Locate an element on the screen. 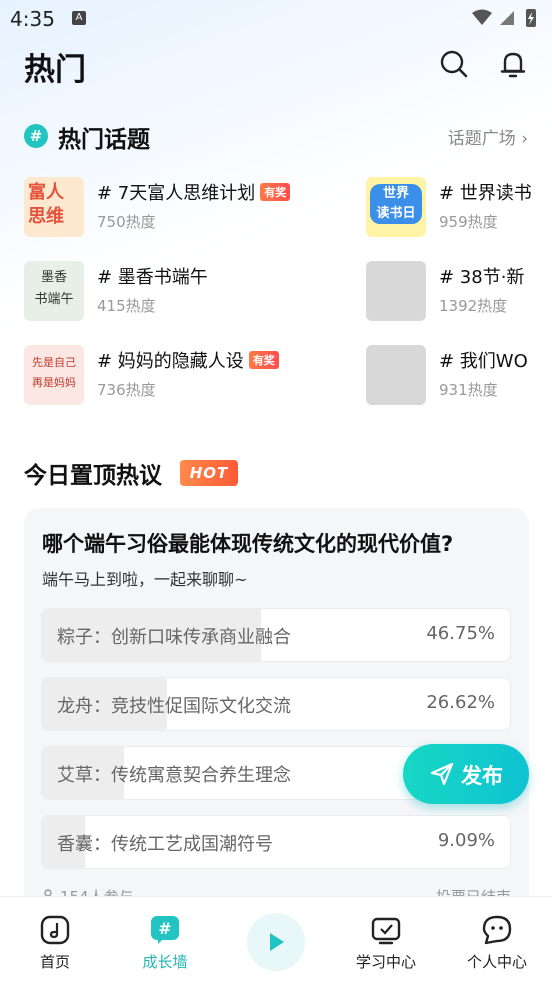 The width and height of the screenshot is (552, 984). poll-question: 哪个端午习俗最能体现传统文化的现代价值? is located at coordinates (248, 544).